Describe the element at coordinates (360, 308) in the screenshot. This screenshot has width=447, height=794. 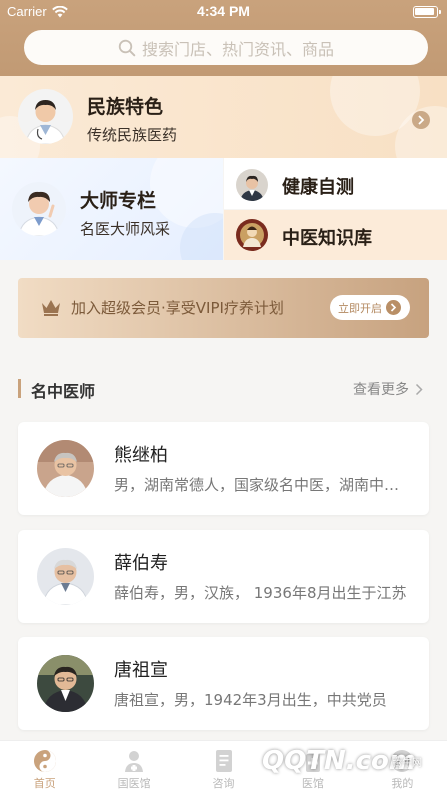
I see `vip-button-label: 立即开启` at that location.